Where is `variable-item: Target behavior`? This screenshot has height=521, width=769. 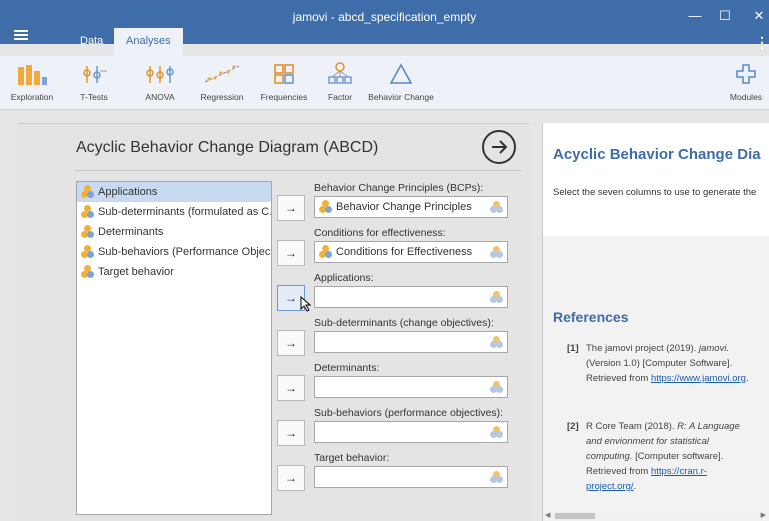
variable-item: Target behavior is located at coordinates (174, 272).